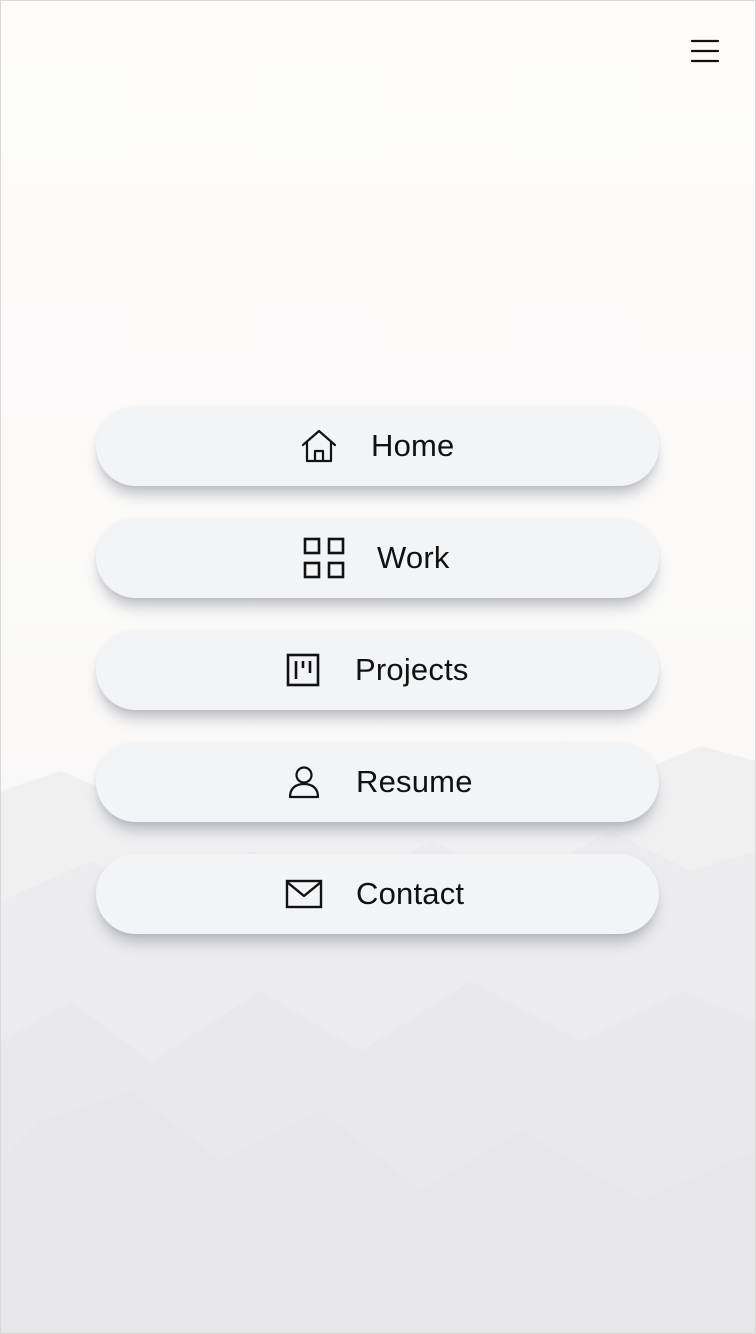 The image size is (756, 1334). What do you see at coordinates (303, 670) in the screenshot?
I see `board-icon` at bounding box center [303, 670].